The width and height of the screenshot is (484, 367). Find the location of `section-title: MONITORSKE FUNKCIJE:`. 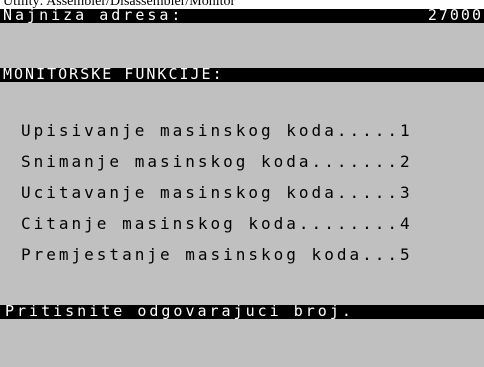

section-title: MONITORSKE FUNKCIJE: is located at coordinates (113, 75).